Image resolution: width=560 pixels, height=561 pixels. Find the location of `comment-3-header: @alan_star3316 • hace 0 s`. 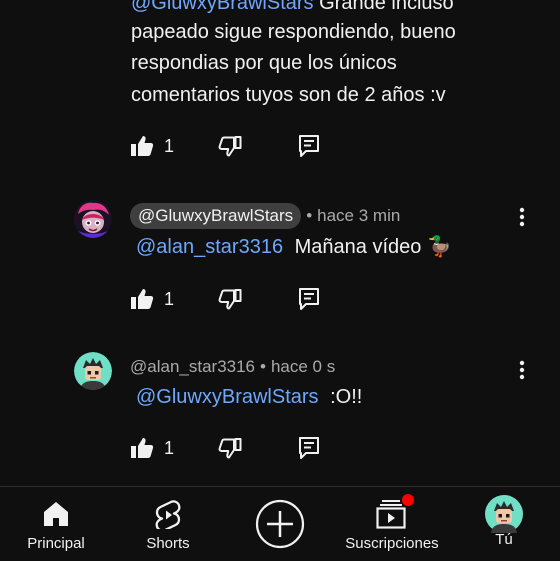

comment-3-header: @alan_star3316 • hace 0 s is located at coordinates (232, 367).